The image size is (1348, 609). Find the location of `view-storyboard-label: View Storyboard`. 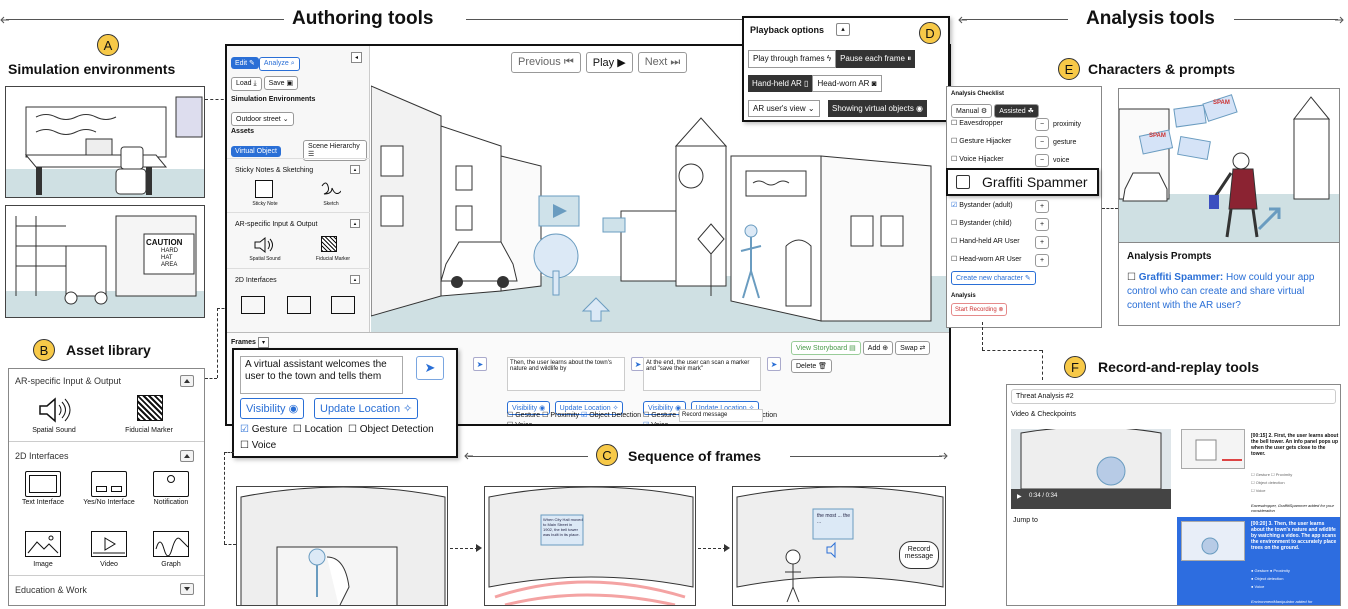

view-storyboard-label: View Storyboard is located at coordinates (822, 348).